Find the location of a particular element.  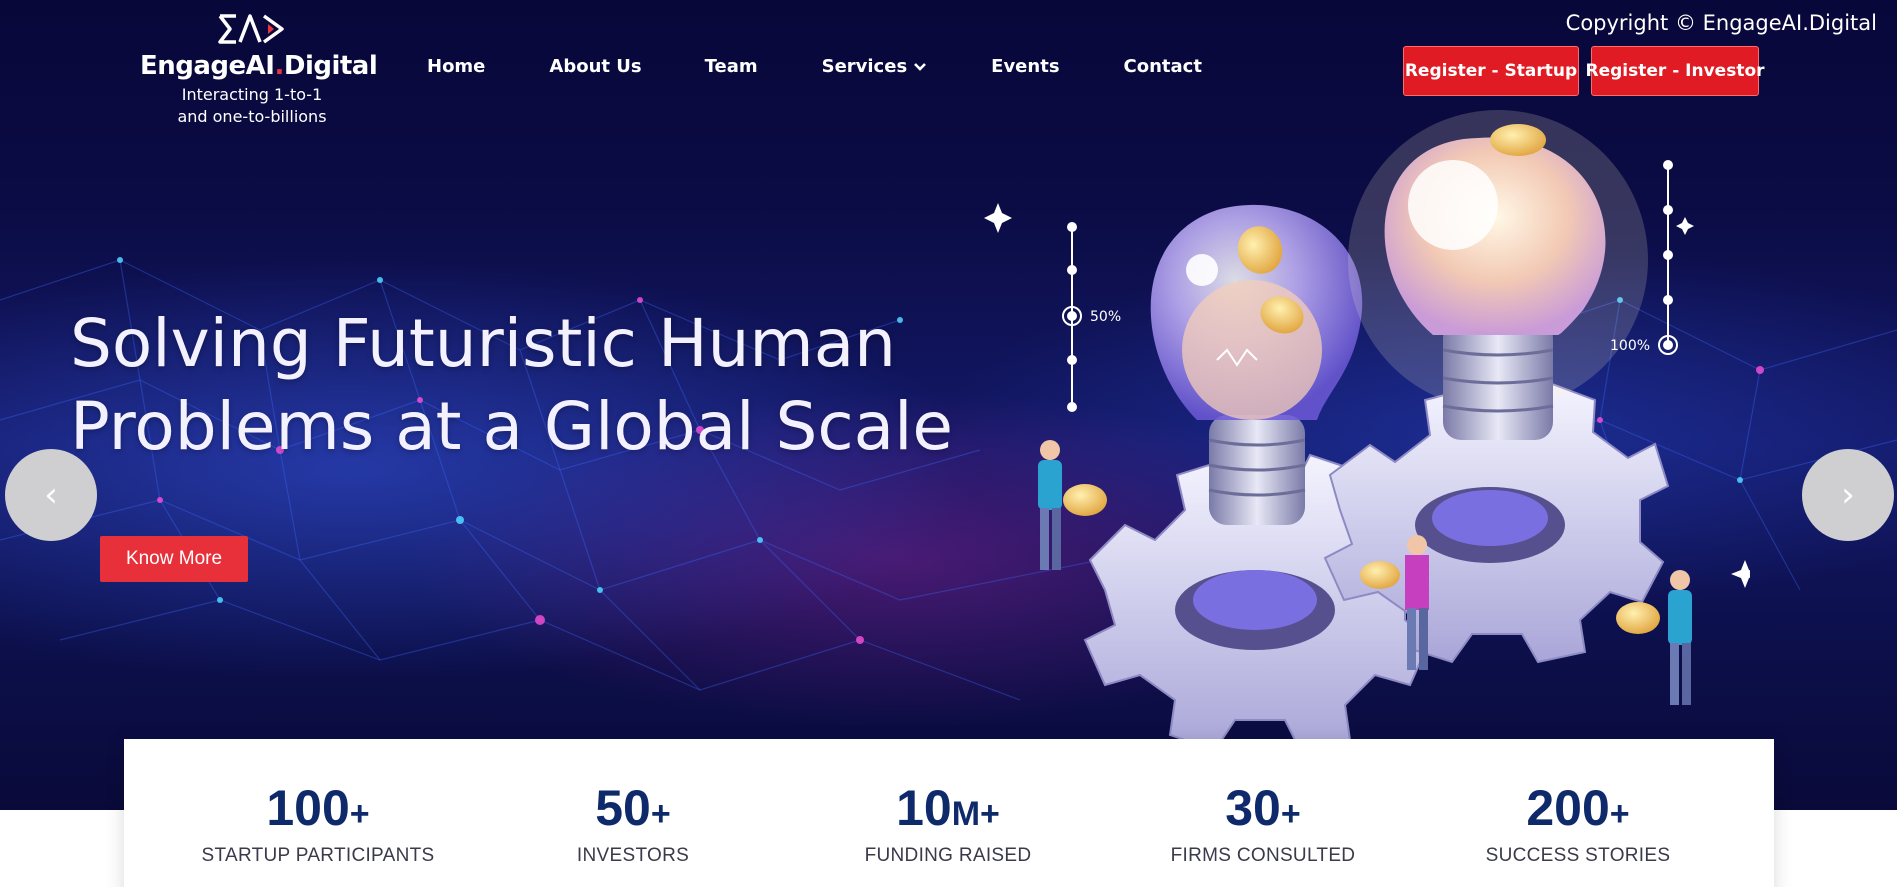

nav-item-contact: Contact is located at coordinates (1163, 66).